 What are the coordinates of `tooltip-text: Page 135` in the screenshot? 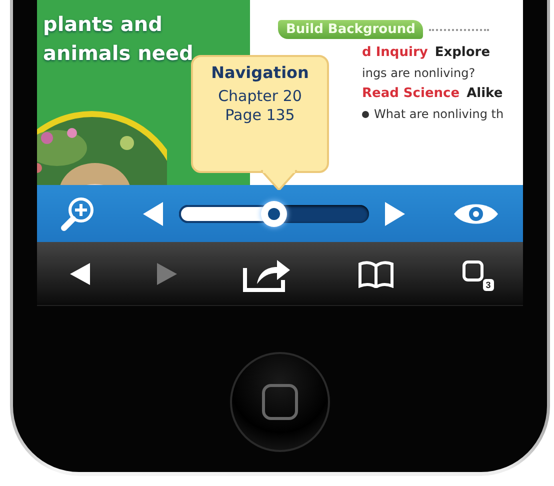 It's located at (260, 115).